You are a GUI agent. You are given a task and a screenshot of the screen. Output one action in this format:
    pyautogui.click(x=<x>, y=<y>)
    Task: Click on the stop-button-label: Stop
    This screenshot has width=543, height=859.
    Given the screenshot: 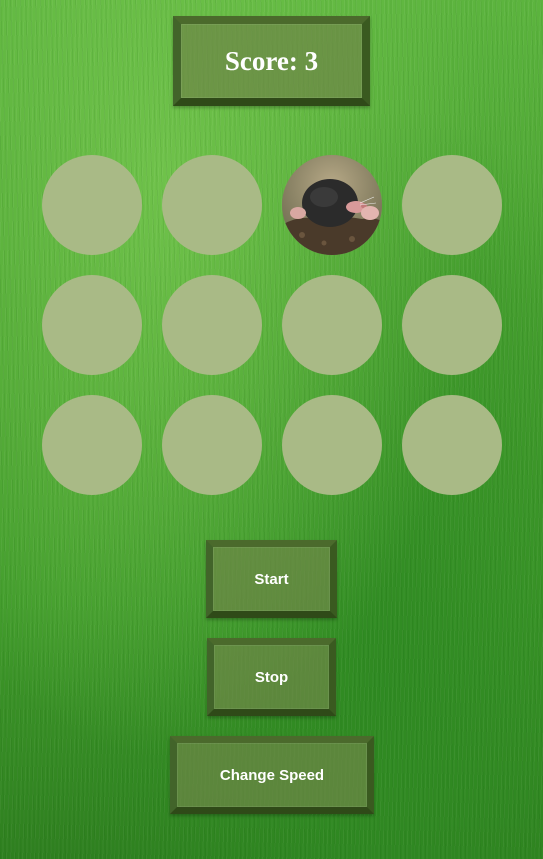 What is the action you would take?
    pyautogui.click(x=271, y=677)
    